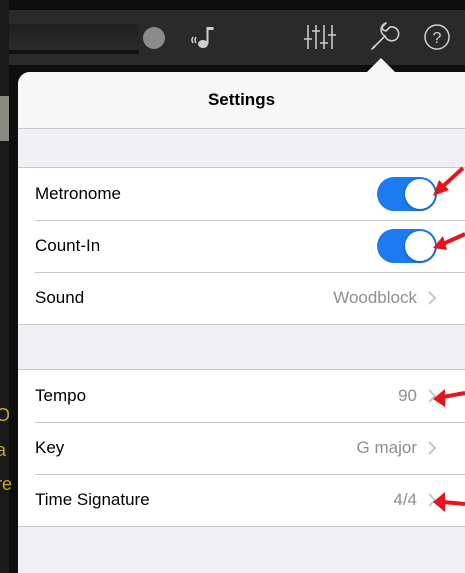 This screenshot has width=465, height=573. Describe the element at coordinates (241, 194) in the screenshot. I see `metronome-row: Metronome` at that location.